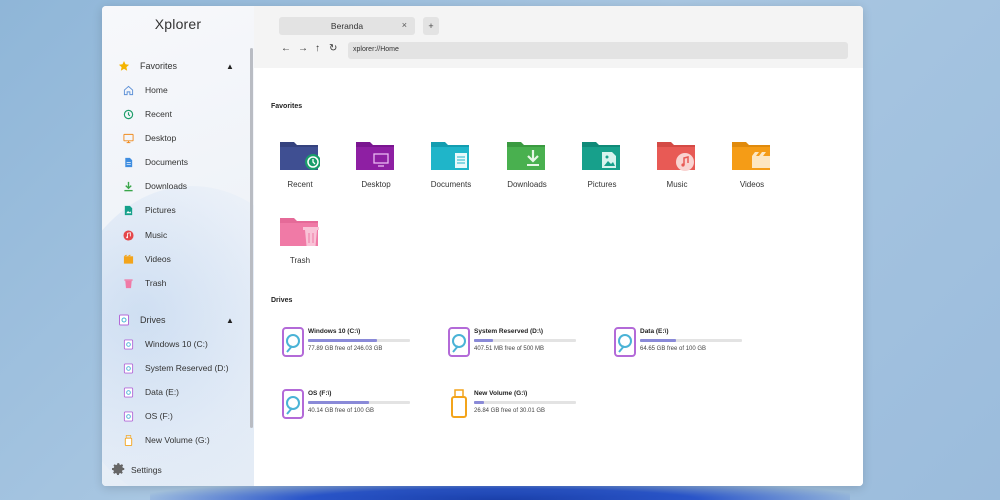 This screenshot has height=500, width=1000. I want to click on sidebar-item-label: Home, so click(156, 90).